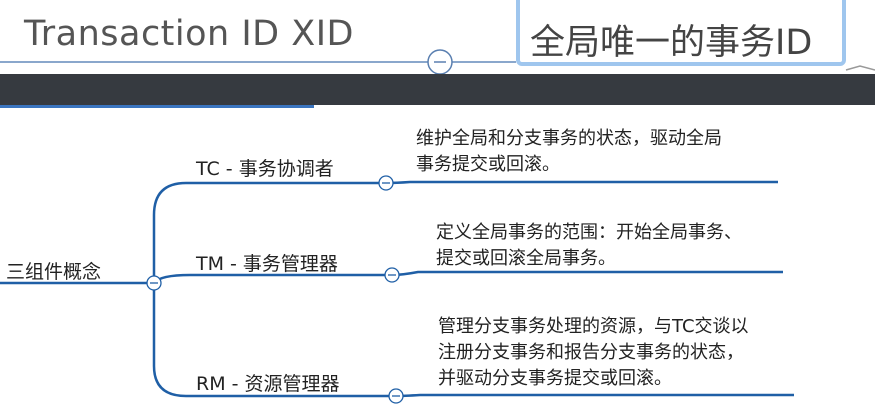 The width and height of the screenshot is (875, 410). Describe the element at coordinates (440, 62) in the screenshot. I see `header-collapse-icon` at that location.